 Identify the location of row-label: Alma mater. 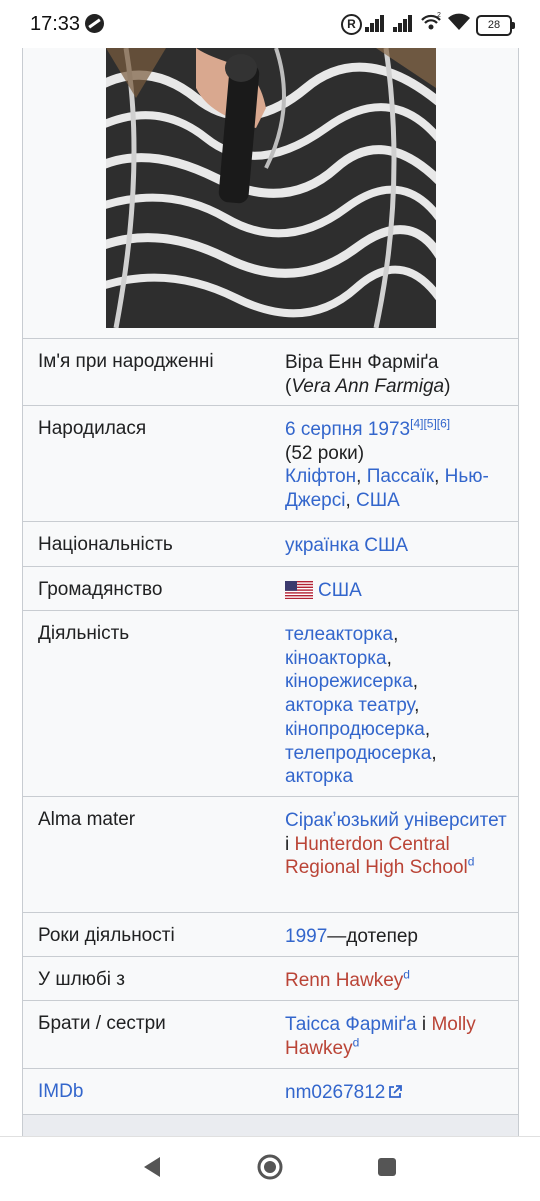
(87, 819).